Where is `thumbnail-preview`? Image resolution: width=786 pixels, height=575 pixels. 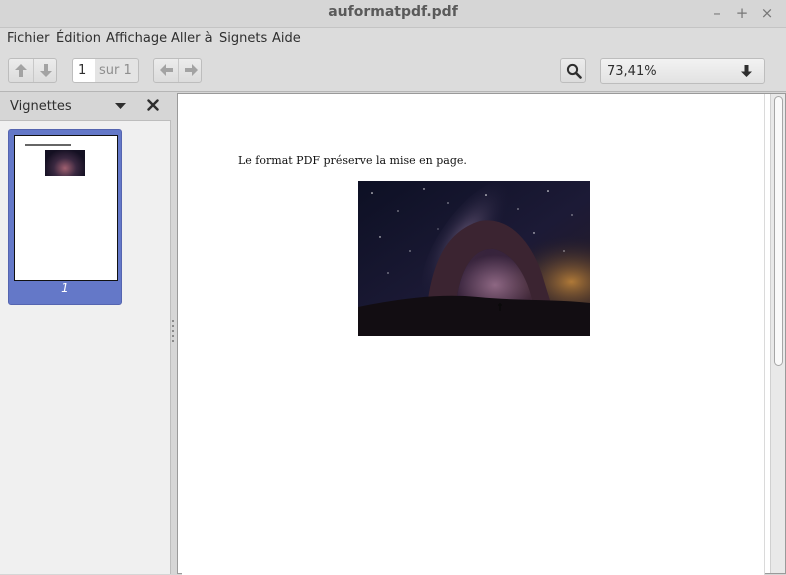
thumbnail-preview is located at coordinates (66, 208).